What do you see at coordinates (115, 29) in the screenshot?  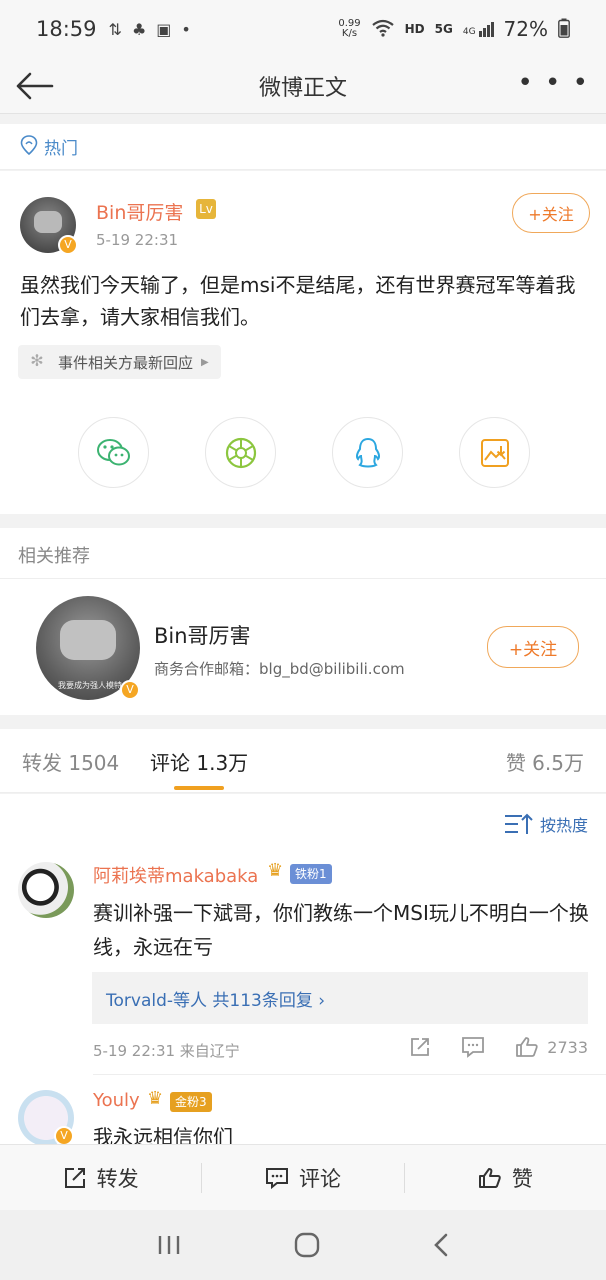 I see `transfer-icon: ⇅` at bounding box center [115, 29].